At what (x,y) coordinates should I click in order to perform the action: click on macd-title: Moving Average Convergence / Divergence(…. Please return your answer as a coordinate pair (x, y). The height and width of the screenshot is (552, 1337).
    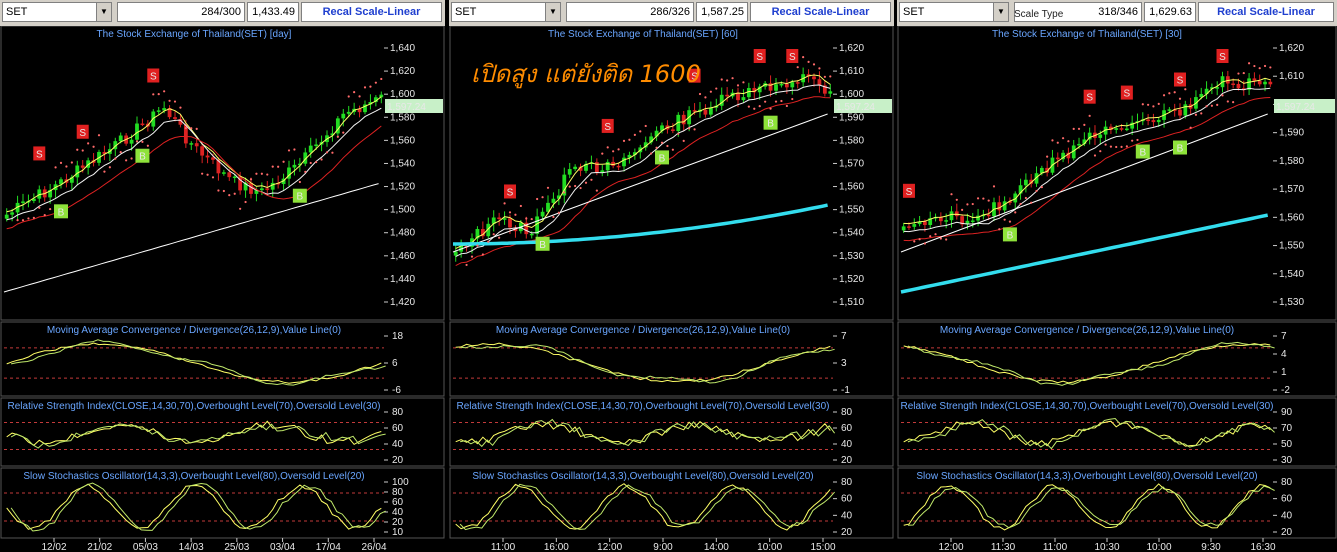
    Looking at the image, I should click on (1087, 330).